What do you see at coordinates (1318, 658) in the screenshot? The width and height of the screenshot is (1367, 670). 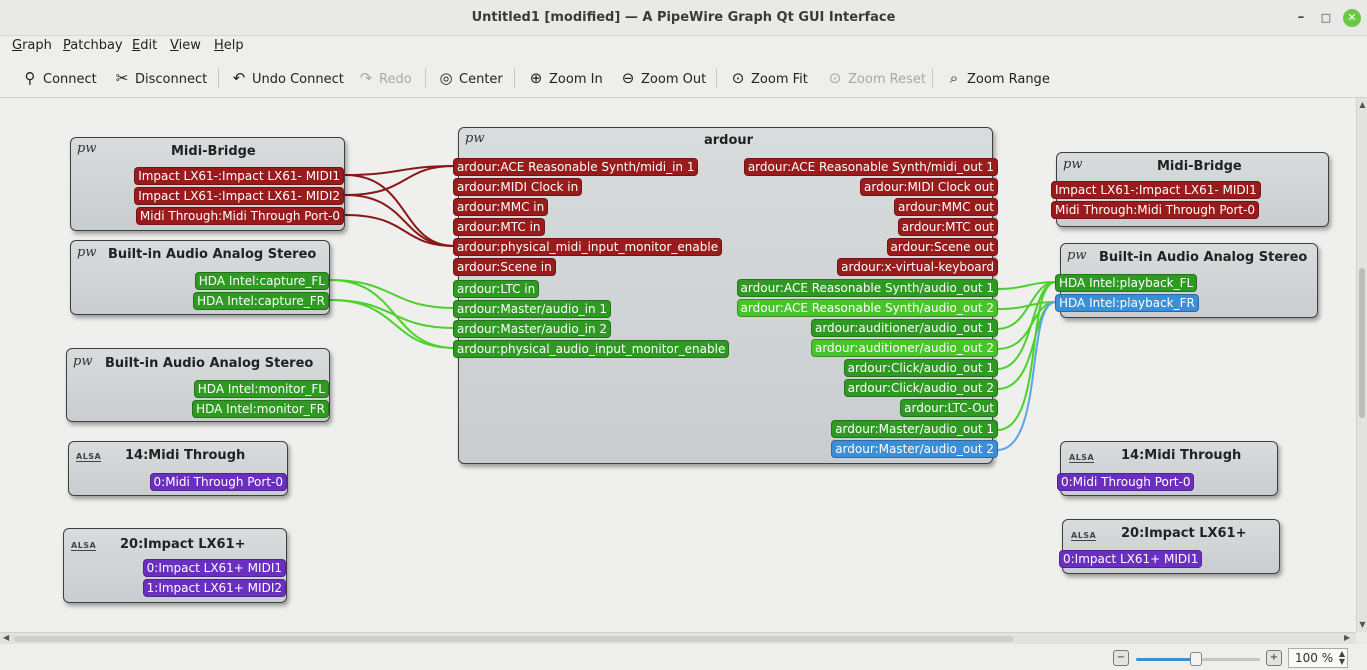 I see `zoom-spinbox: 100 % ▲ ▼` at bounding box center [1318, 658].